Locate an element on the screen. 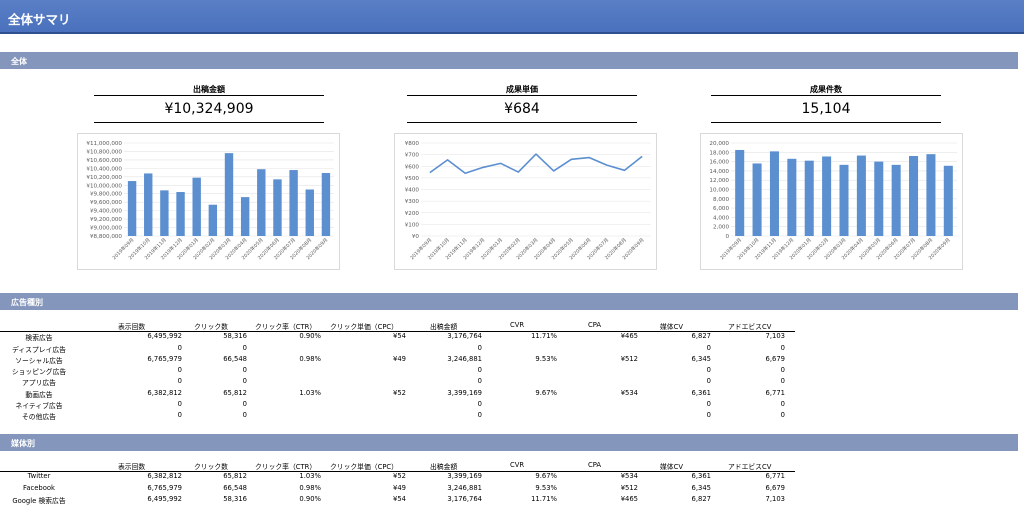 This screenshot has width=1024, height=522. ad-type-cell: ¥534 is located at coordinates (629, 392).